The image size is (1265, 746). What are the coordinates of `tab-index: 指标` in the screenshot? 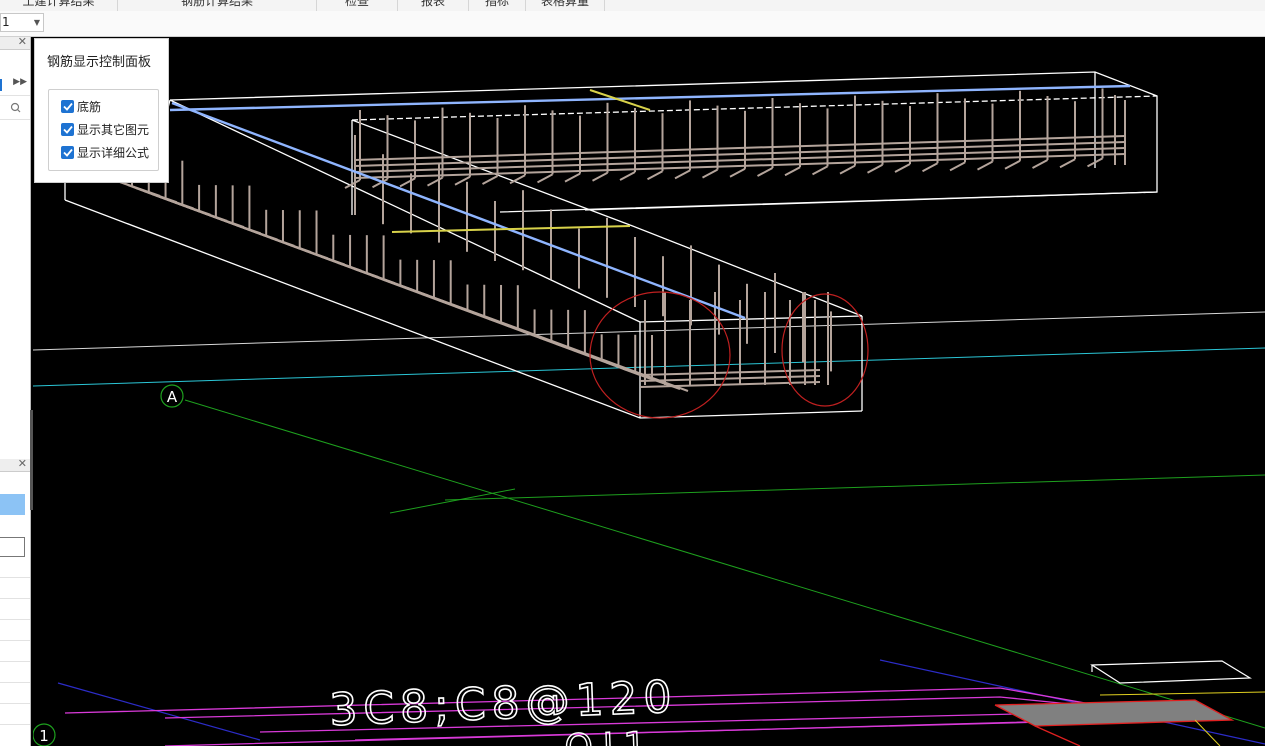 It's located at (497, 5).